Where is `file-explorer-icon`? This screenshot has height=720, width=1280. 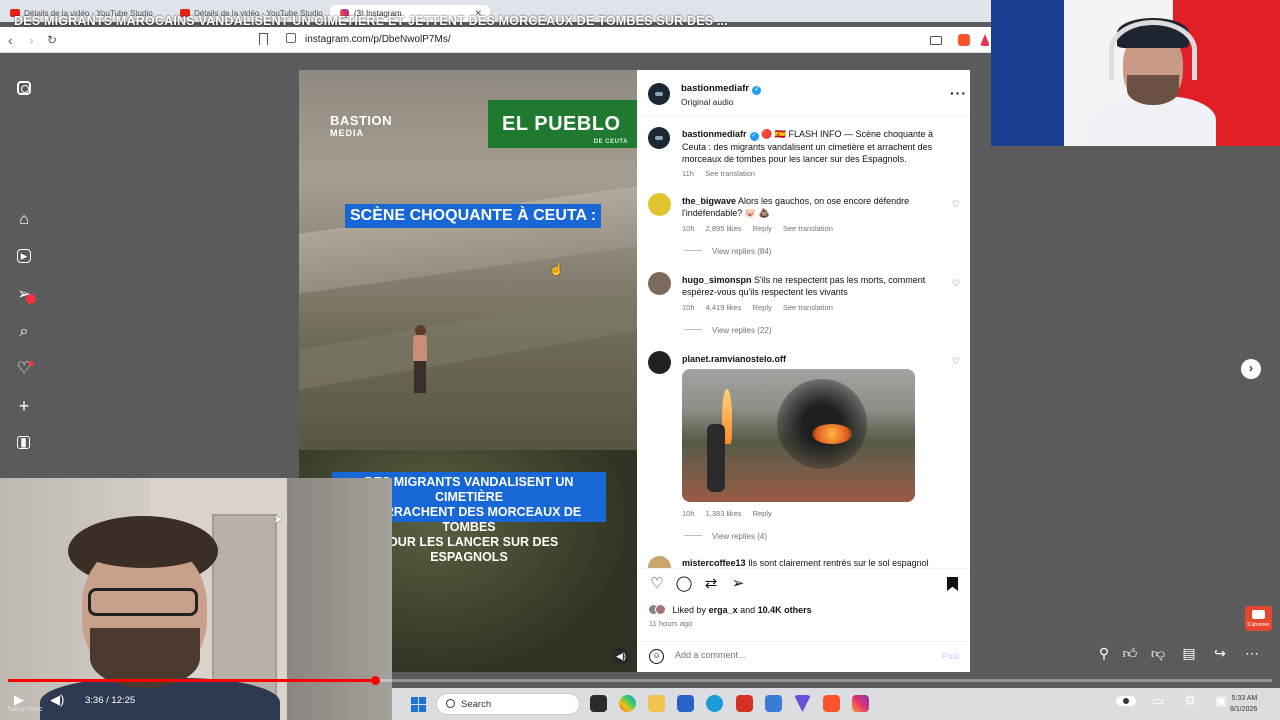
file-explorer-icon is located at coordinates (656, 703).